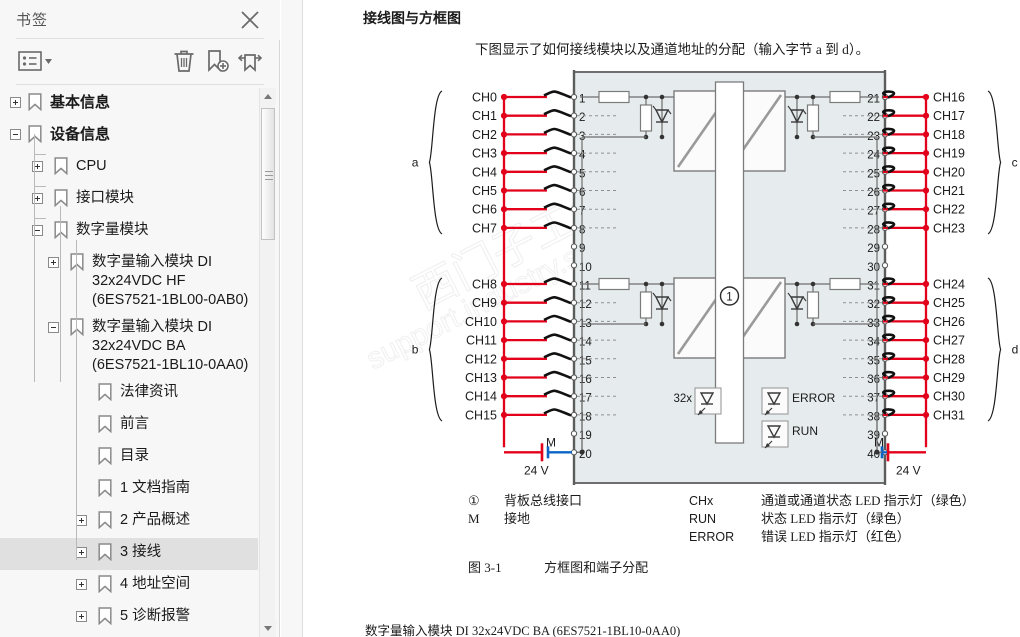  Describe the element at coordinates (744, 537) in the screenshot. I see `legend-row: ERROR 错误 LED 指示灯（红色）` at that location.